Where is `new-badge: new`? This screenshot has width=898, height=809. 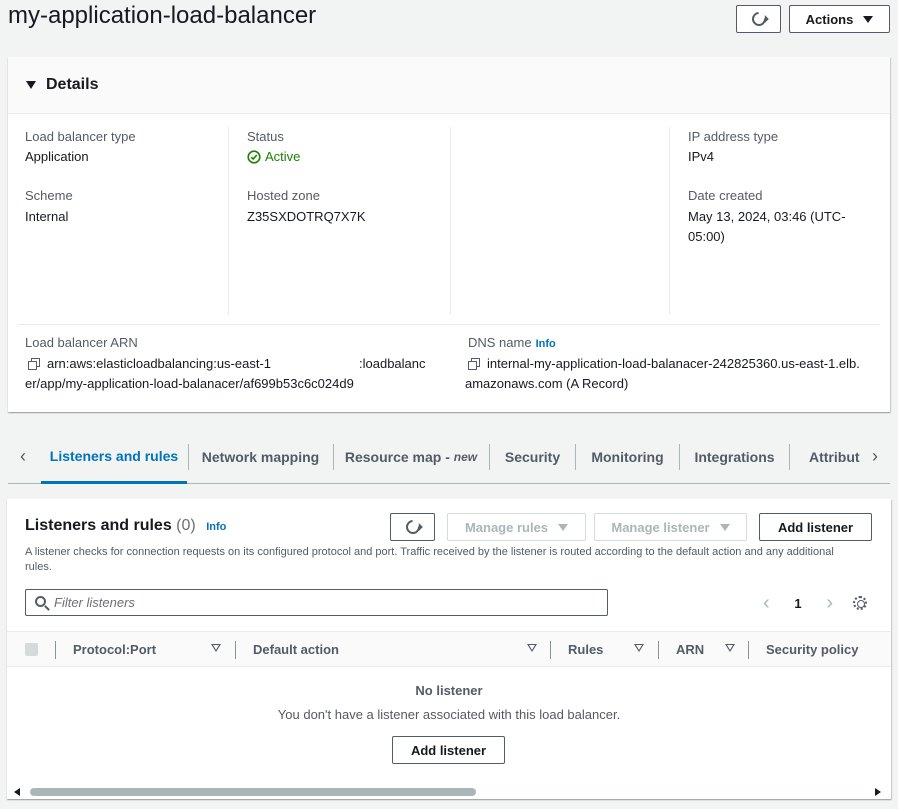
new-badge: new is located at coordinates (465, 456).